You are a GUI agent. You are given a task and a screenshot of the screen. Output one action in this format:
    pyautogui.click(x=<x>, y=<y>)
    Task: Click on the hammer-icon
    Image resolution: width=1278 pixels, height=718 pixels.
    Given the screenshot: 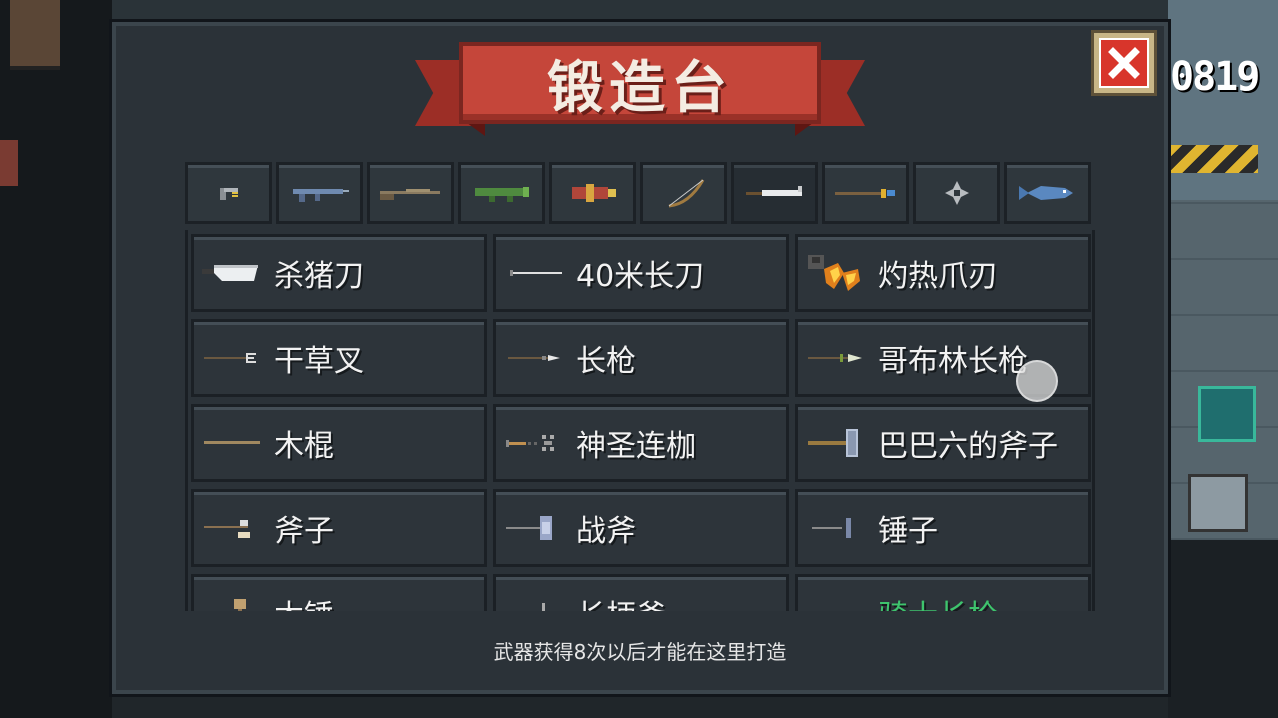 What is the action you would take?
    pyautogui.click(x=831, y=528)
    